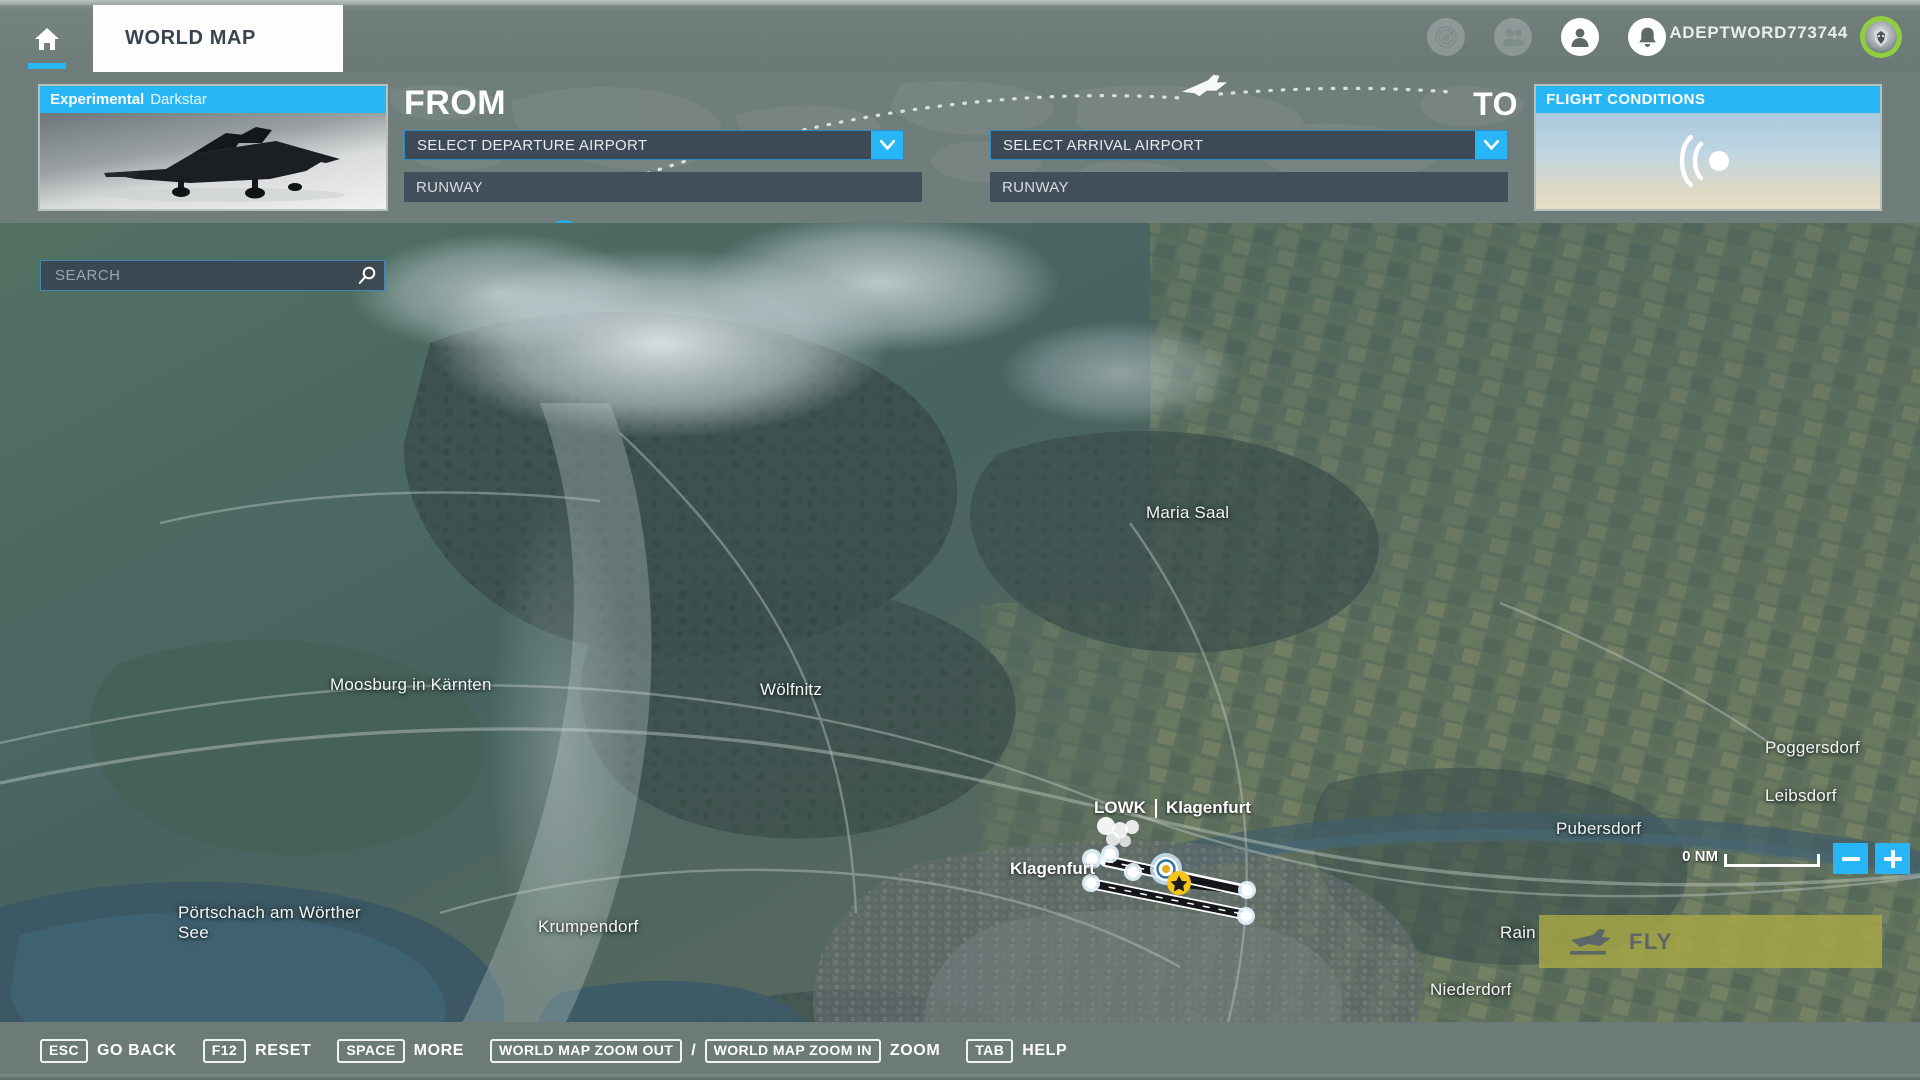 The height and width of the screenshot is (1080, 1920). What do you see at coordinates (1651, 941) in the screenshot?
I see `fly-button-label: FLY` at bounding box center [1651, 941].